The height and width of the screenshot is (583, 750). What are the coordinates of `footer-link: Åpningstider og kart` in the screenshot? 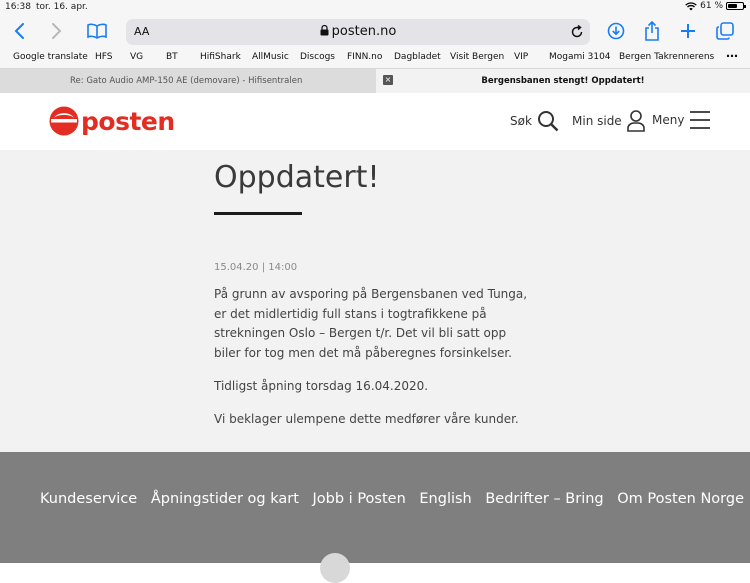 It's located at (225, 499).